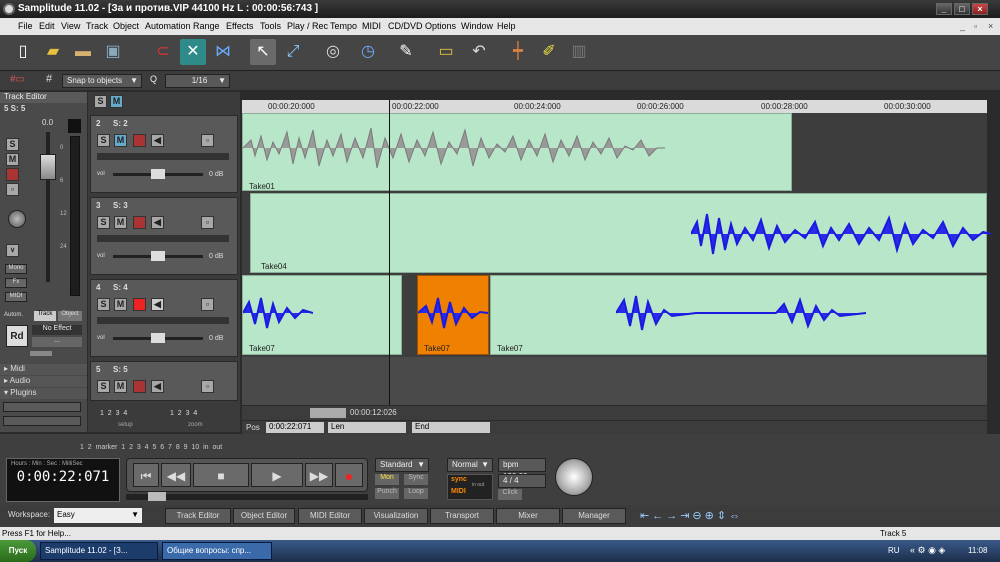 This screenshot has width=1000, height=562. Describe the element at coordinates (123, 447) in the screenshot. I see `marker-button: 1` at that location.